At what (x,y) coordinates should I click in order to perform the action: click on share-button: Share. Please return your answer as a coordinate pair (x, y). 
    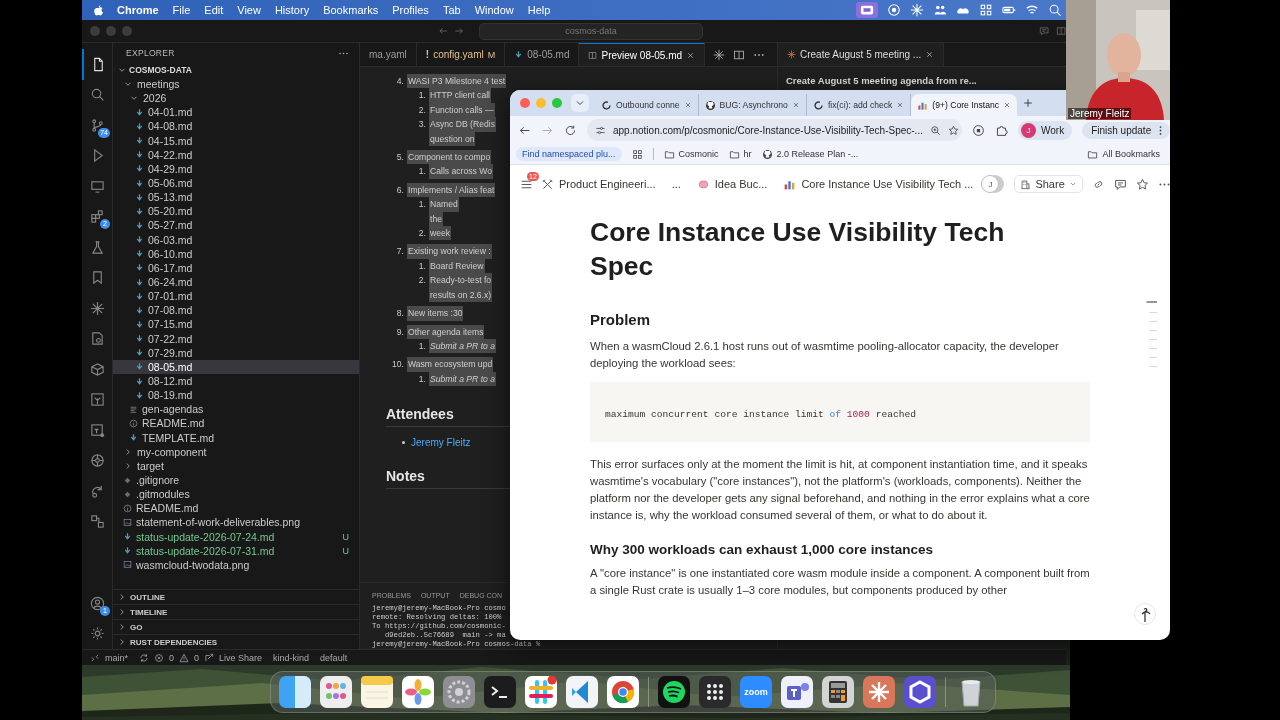
    Looking at the image, I should click on (1048, 184).